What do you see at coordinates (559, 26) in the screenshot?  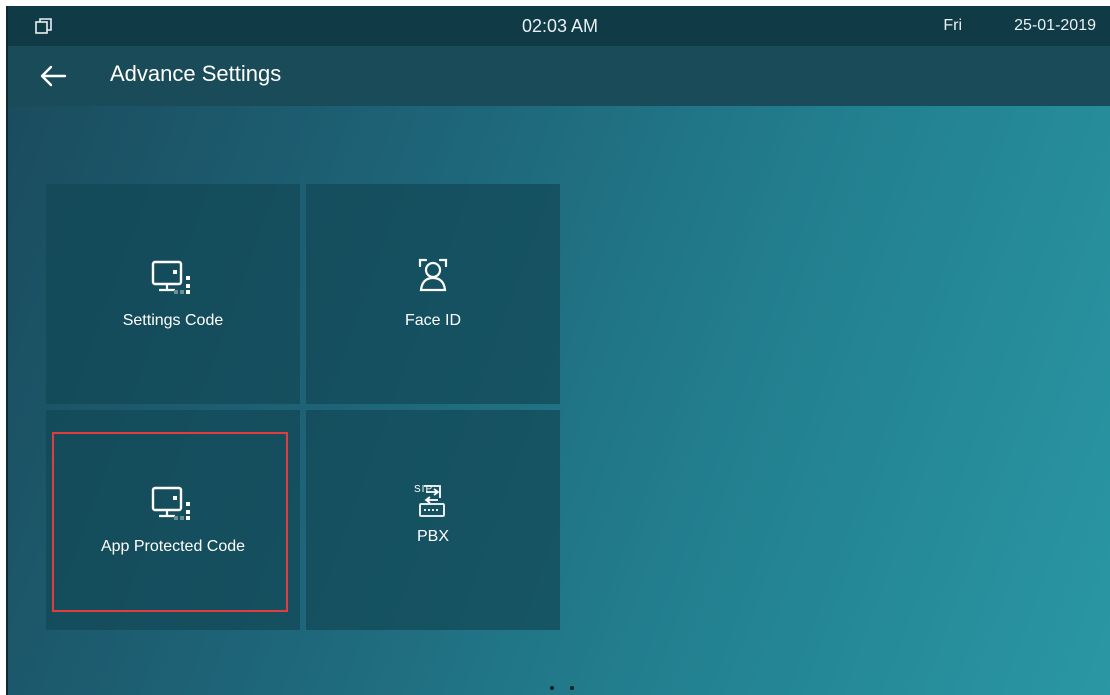 I see `status-bar: 02:03 AM Fri 25-01-2019` at bounding box center [559, 26].